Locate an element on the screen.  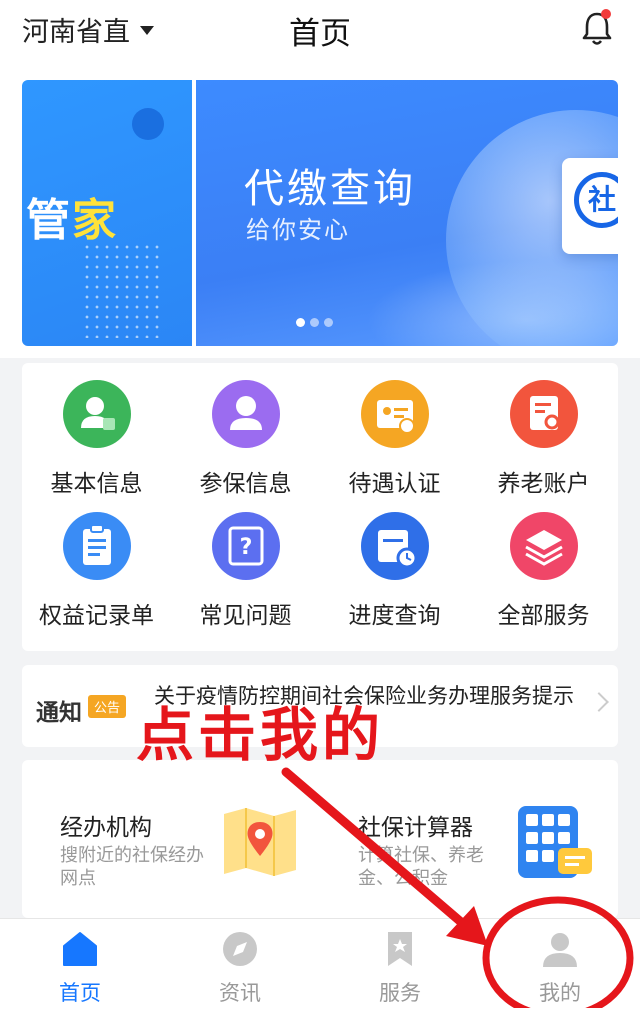
service-rights-record: 权益记录单 is located at coordinates (96, 562).